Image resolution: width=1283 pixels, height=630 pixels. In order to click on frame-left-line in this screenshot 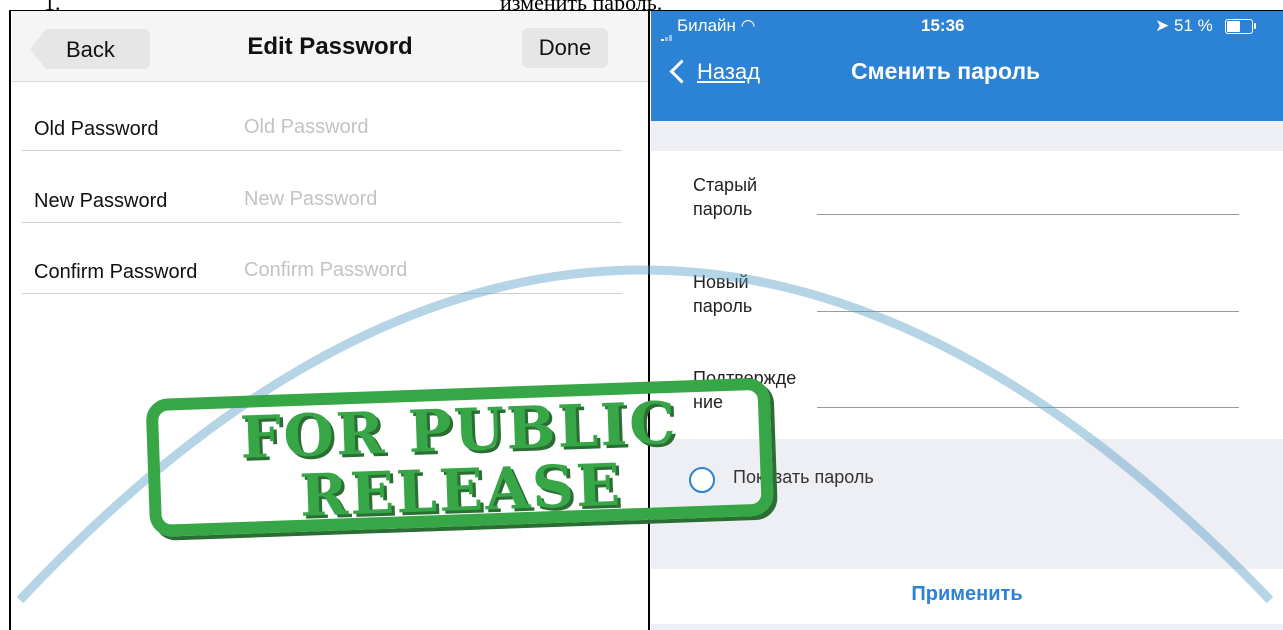, I will do `click(10, 320)`.